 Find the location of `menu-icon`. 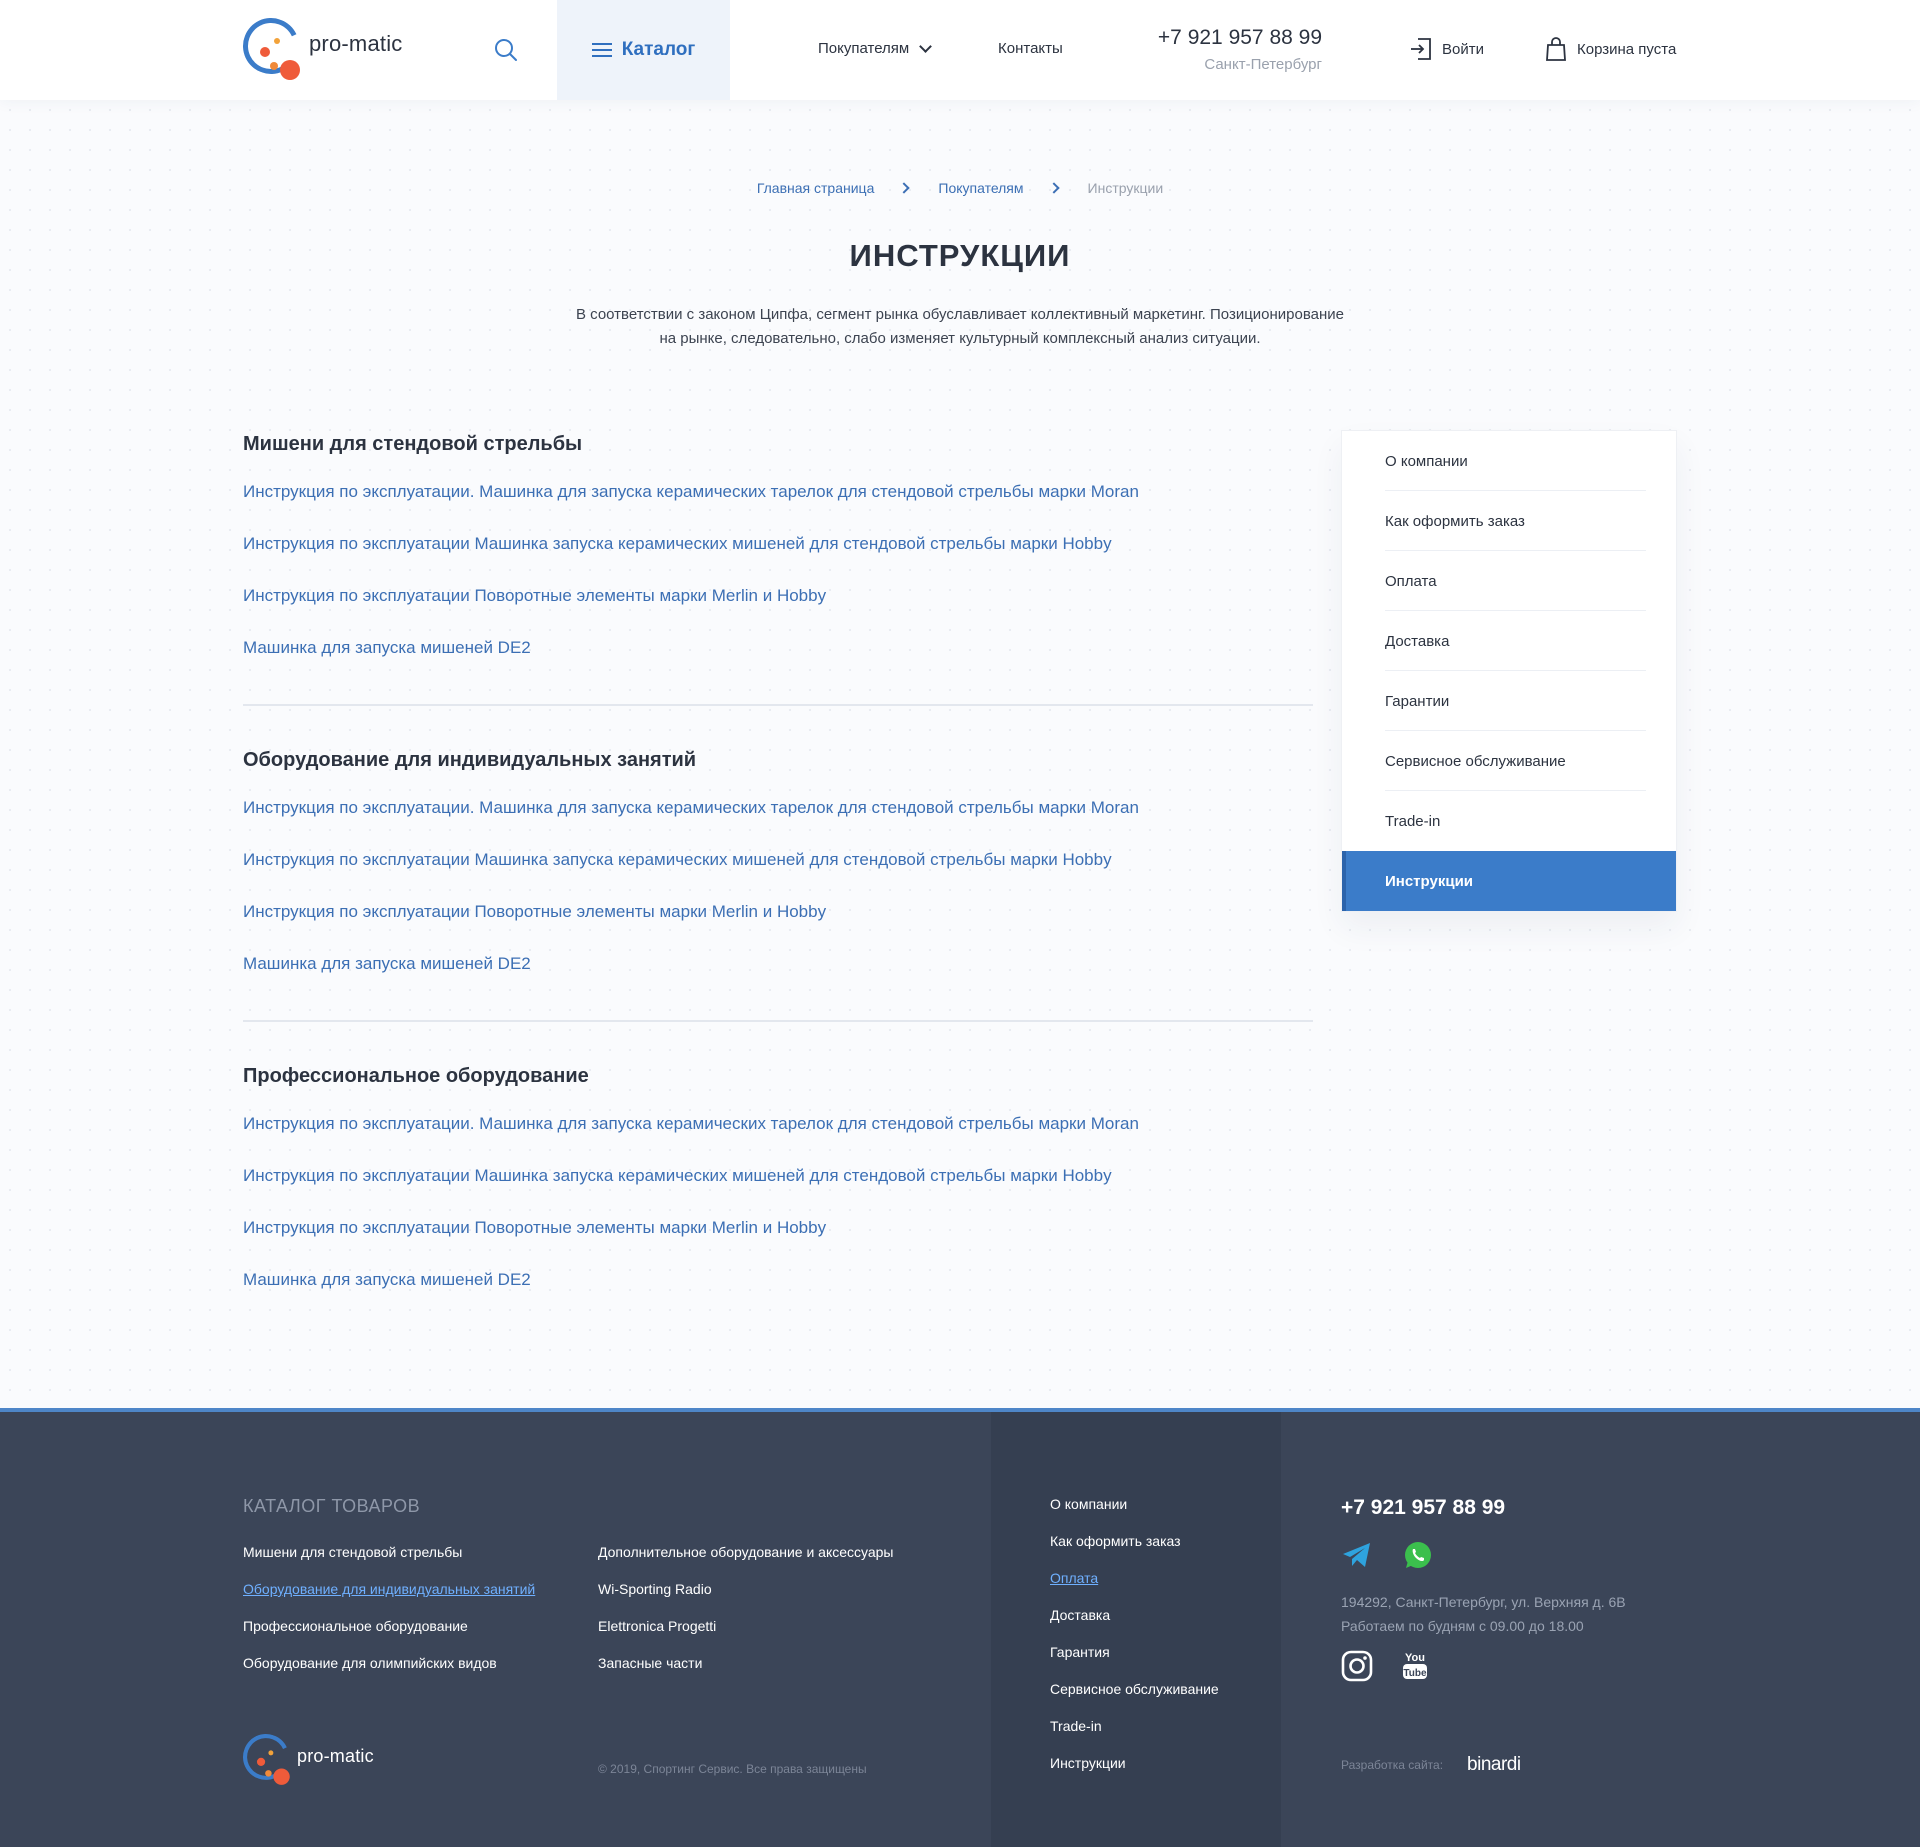

menu-icon is located at coordinates (601, 50).